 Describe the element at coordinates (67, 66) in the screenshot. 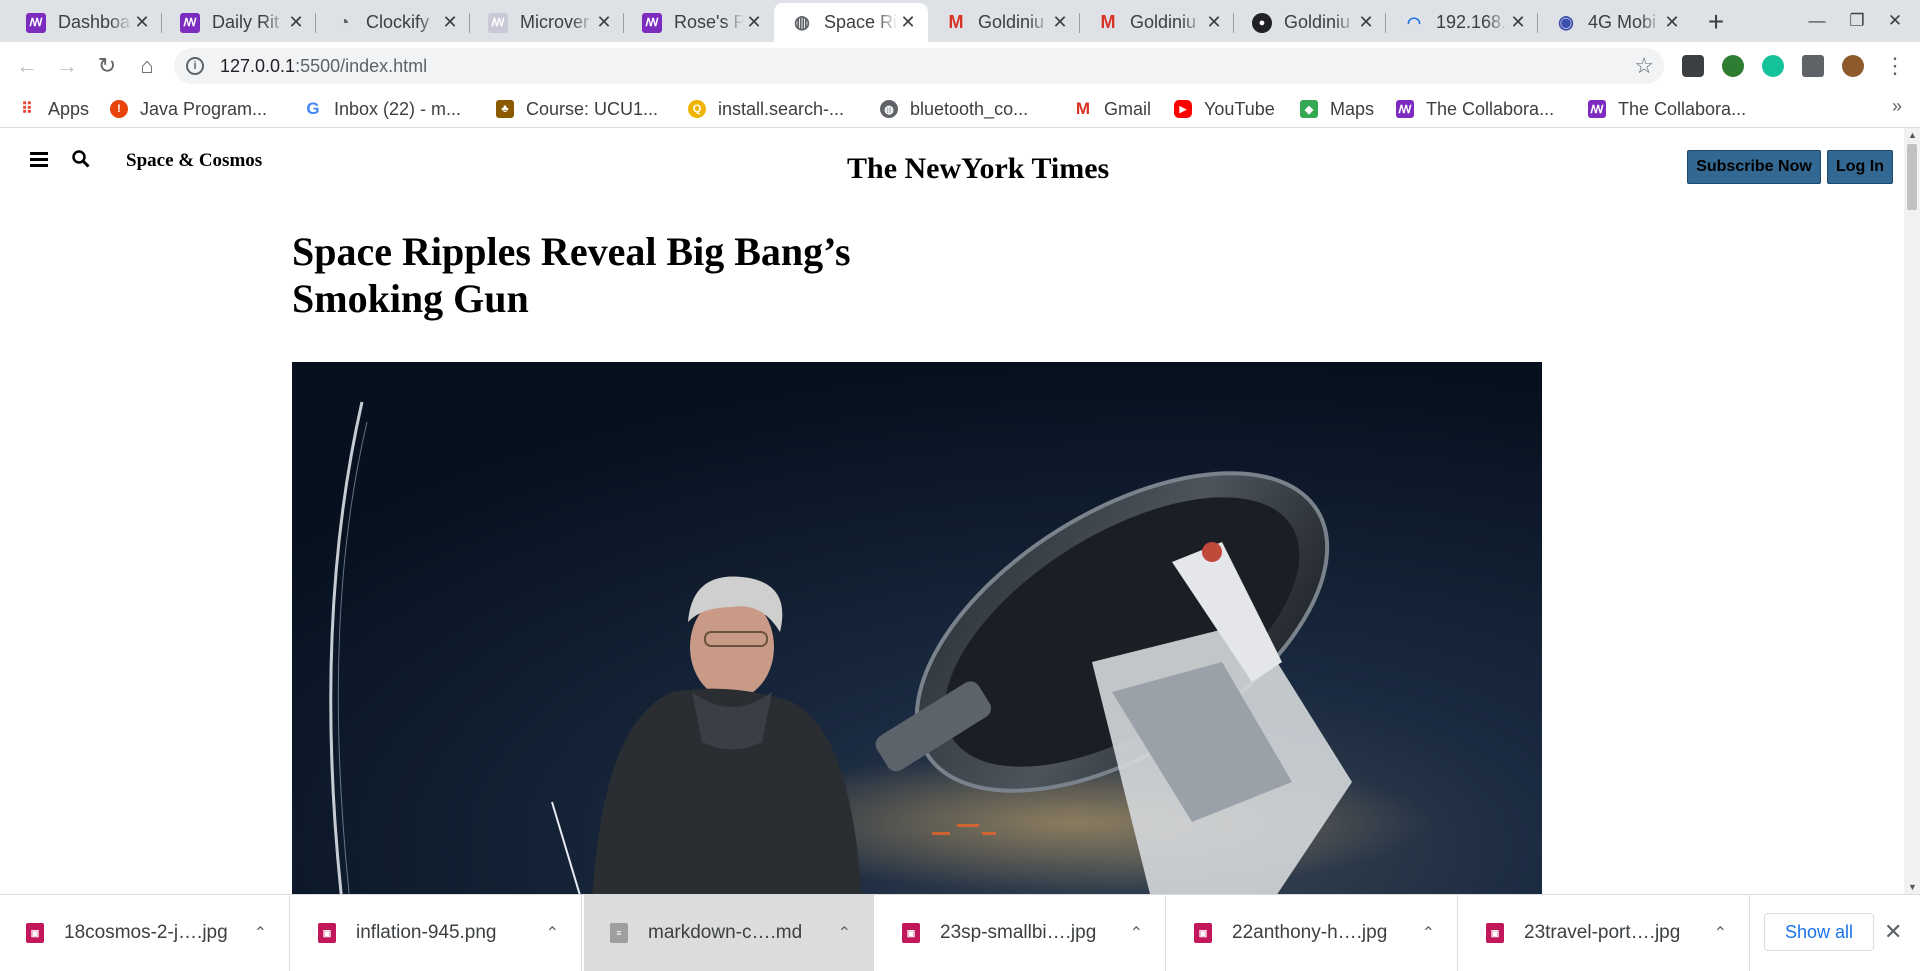

I see `forward-arrow-icon: →` at that location.